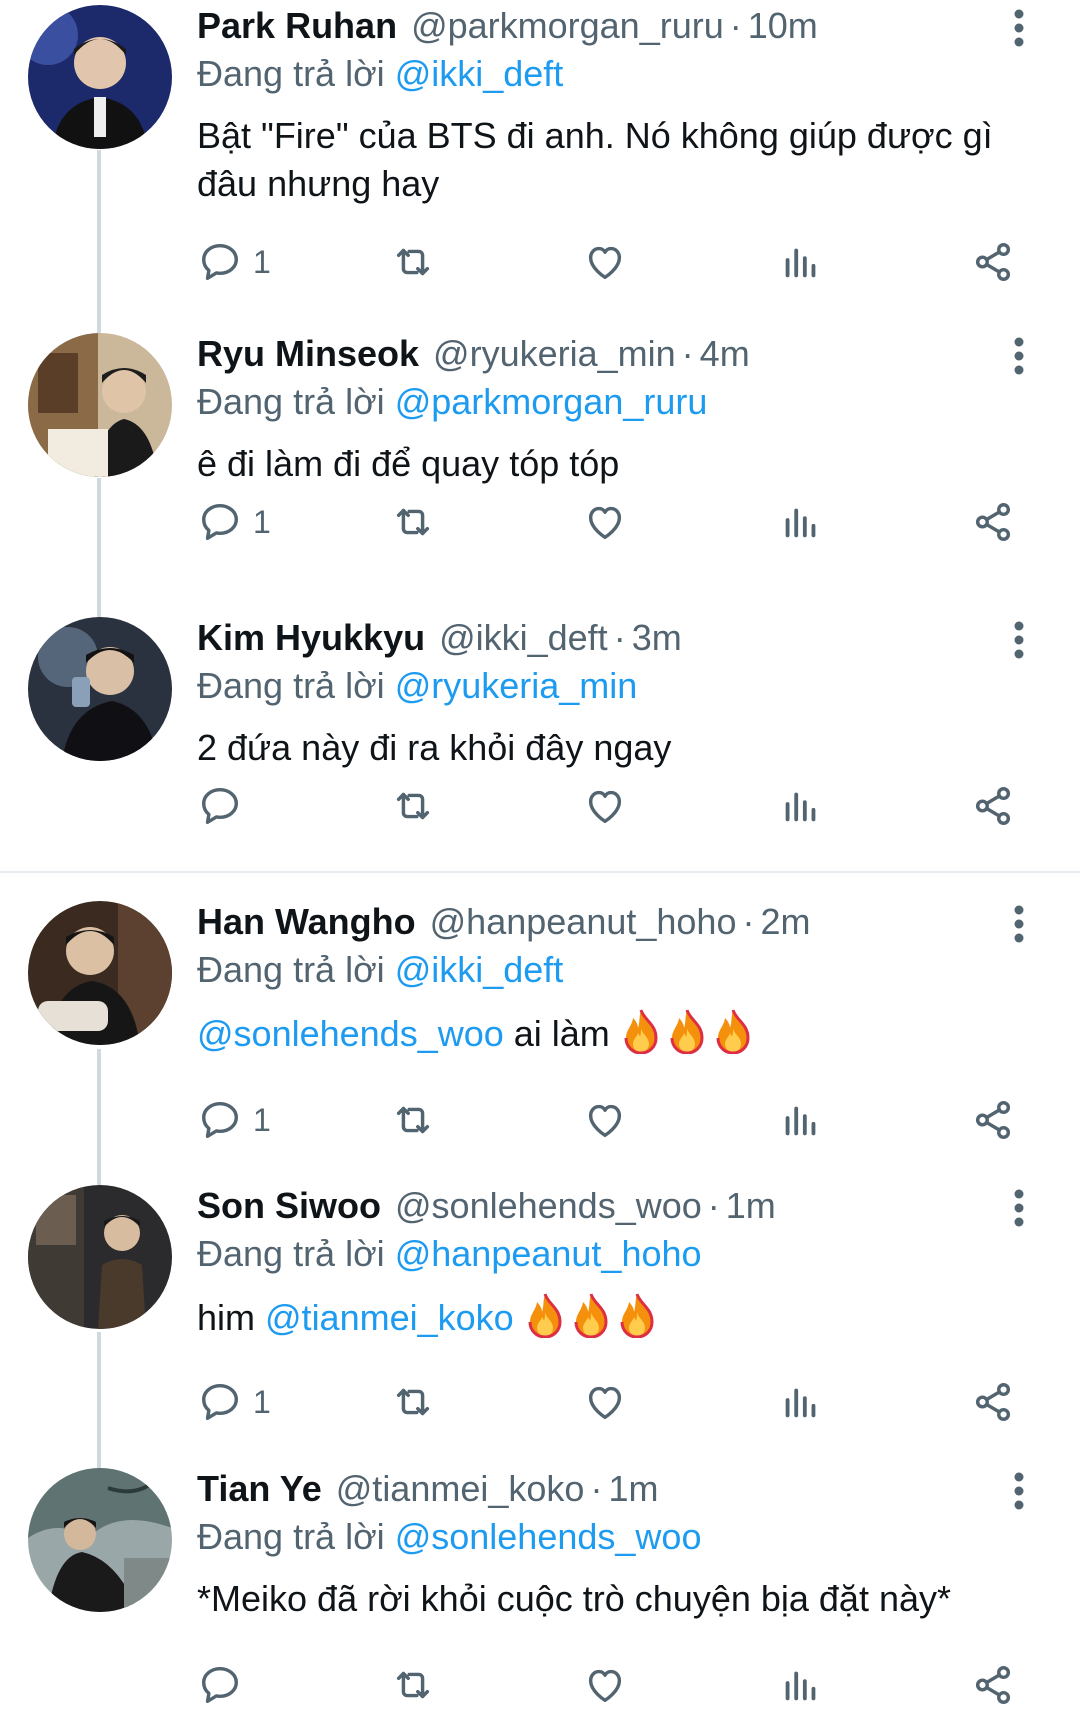  Describe the element at coordinates (548, 1253) in the screenshot. I see `reply-mention-link: @hanpeanut_hoho` at that location.